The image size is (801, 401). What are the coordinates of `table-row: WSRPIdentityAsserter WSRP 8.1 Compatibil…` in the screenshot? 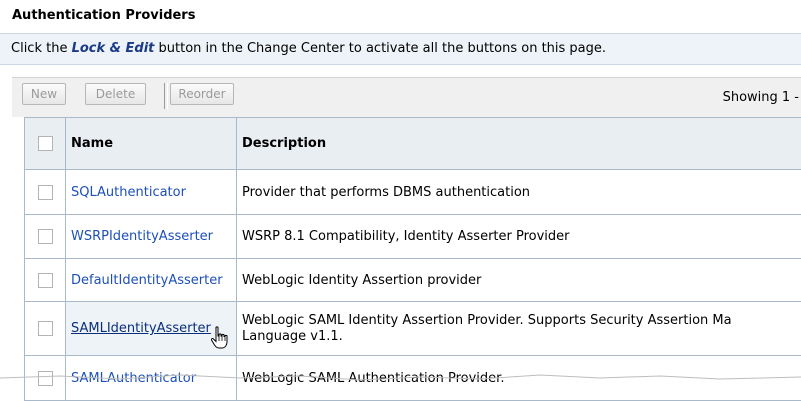 It's located at (413, 237).